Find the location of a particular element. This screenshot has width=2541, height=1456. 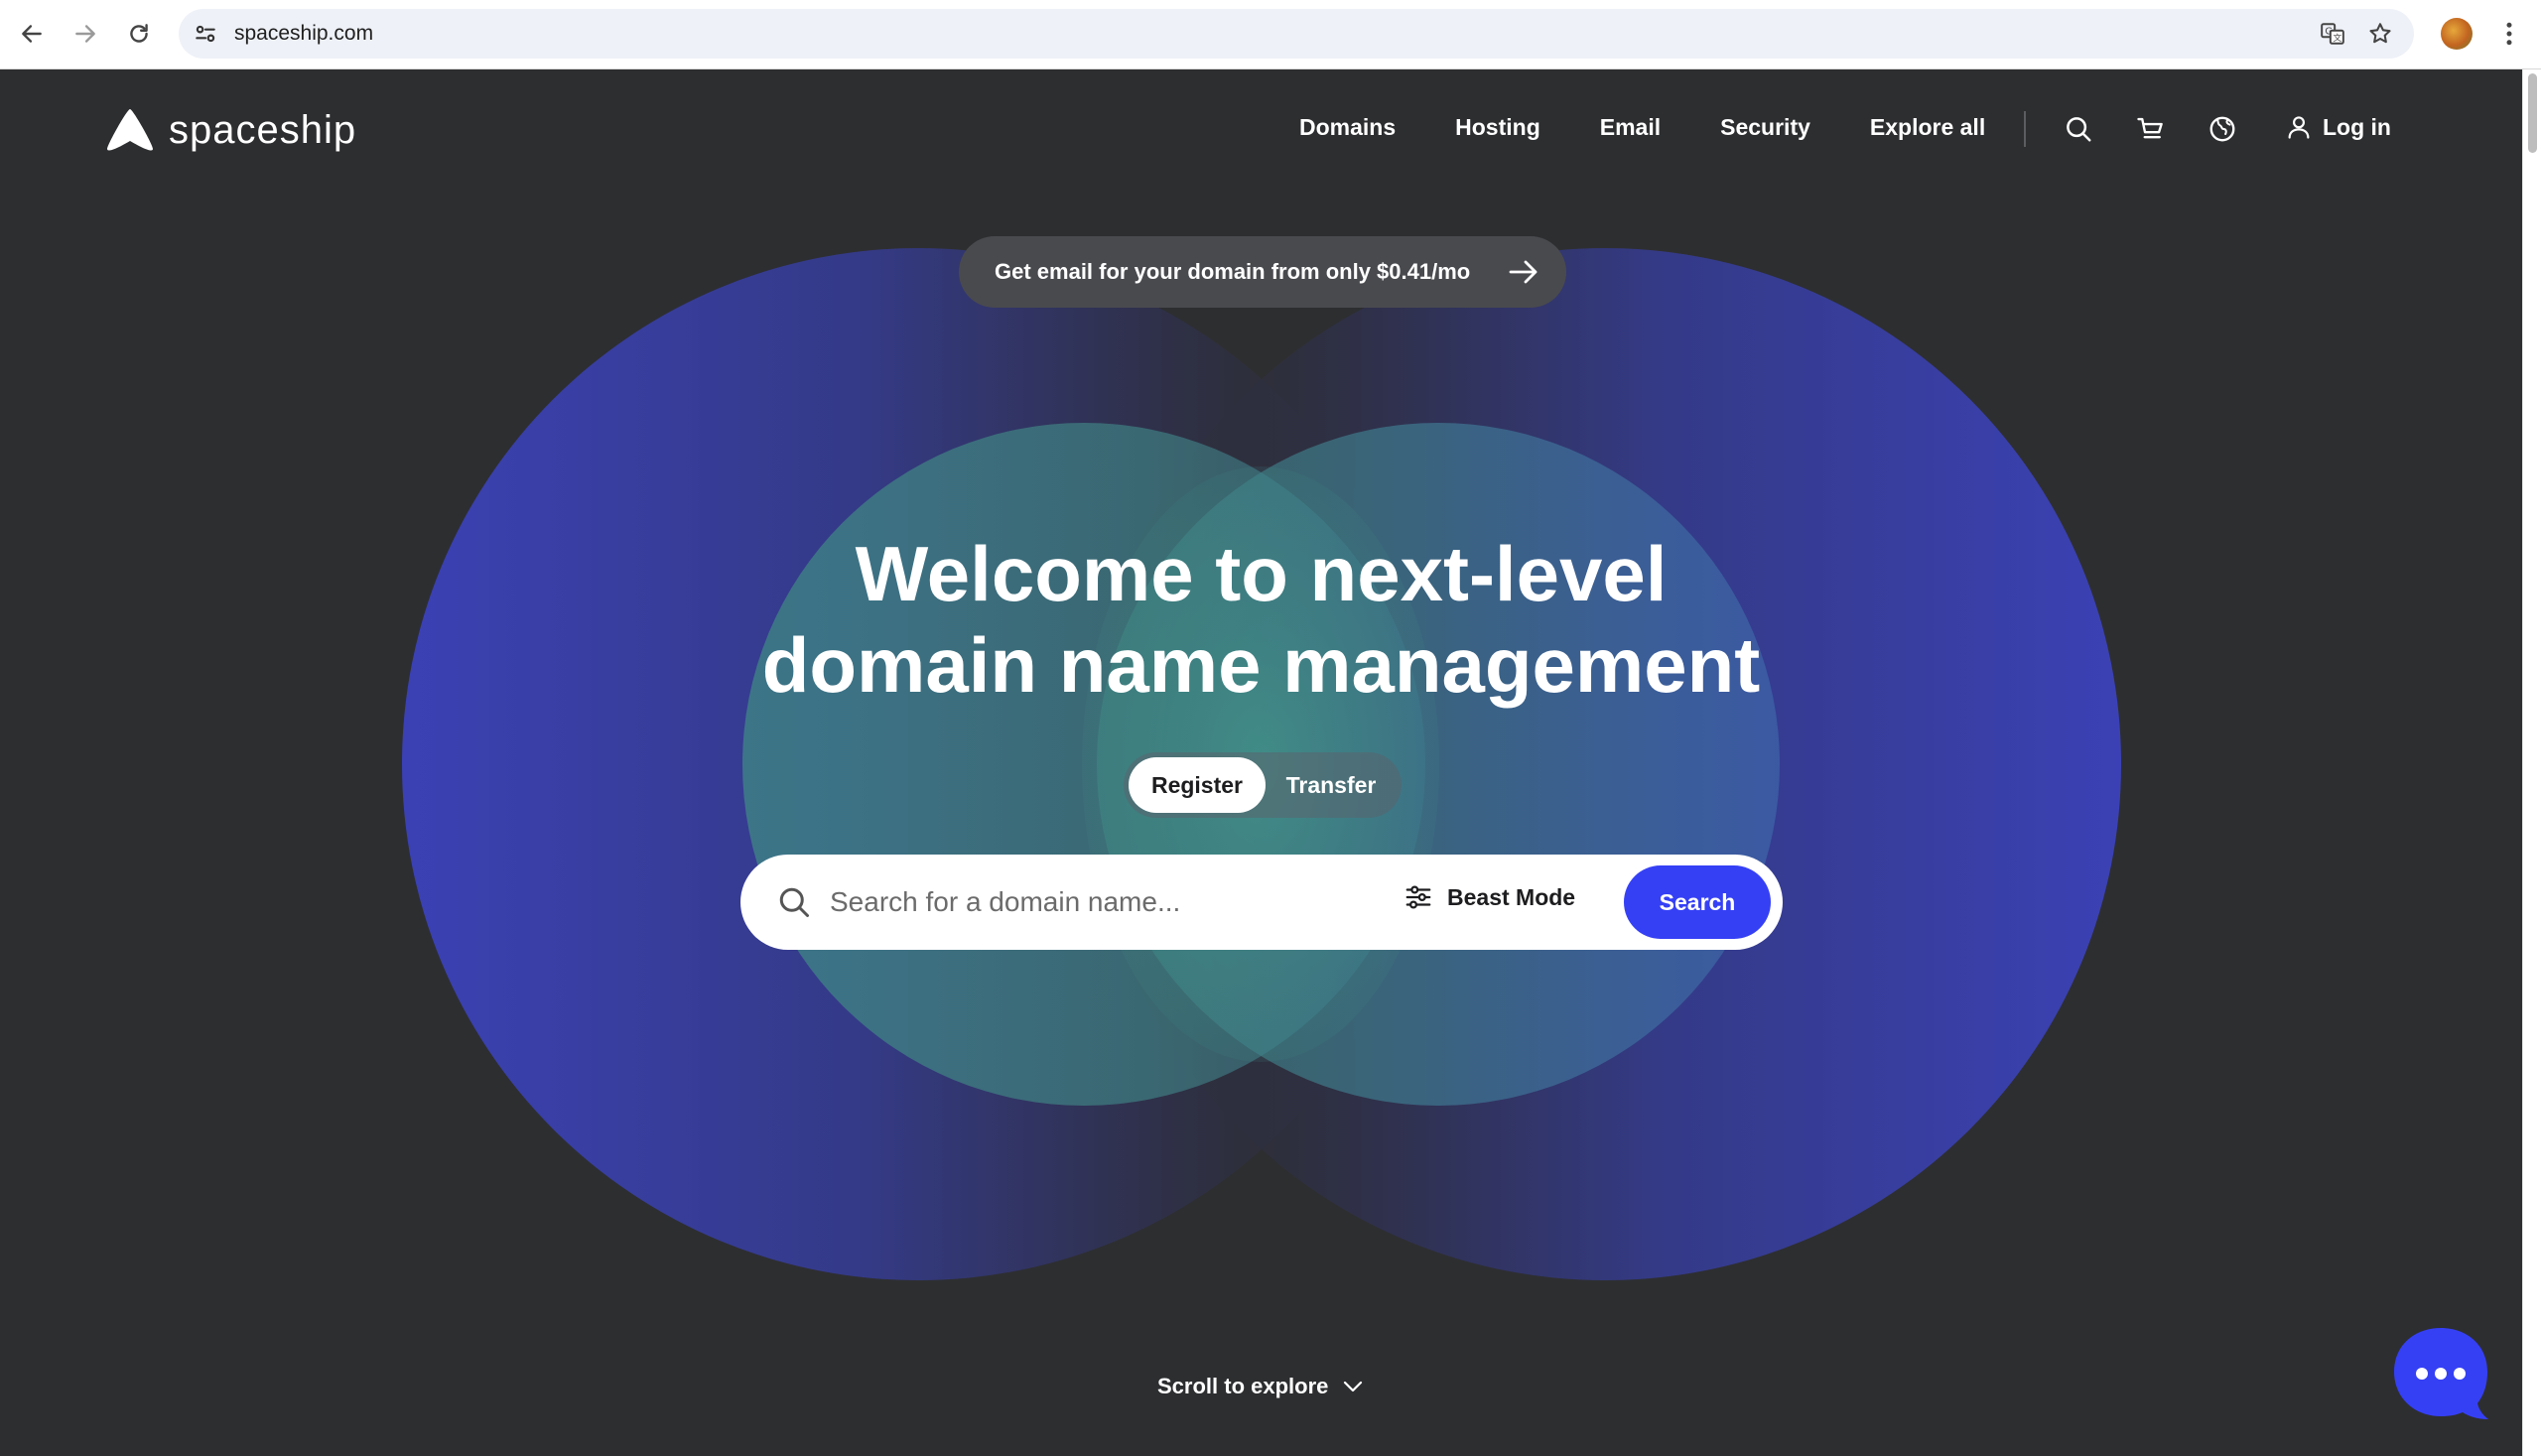

back-button is located at coordinates (32, 34).